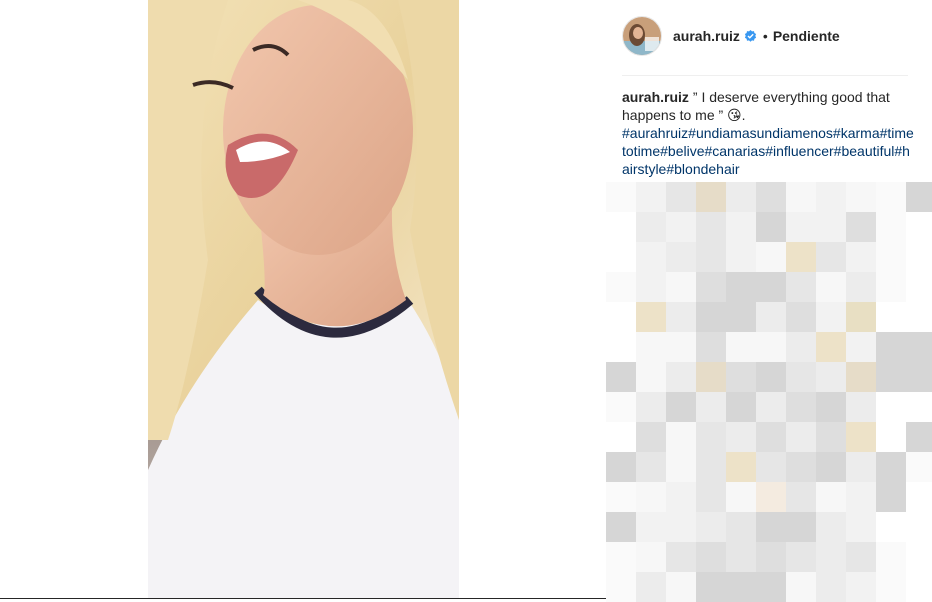 The image size is (932, 602). What do you see at coordinates (642, 36) in the screenshot?
I see `avatar` at bounding box center [642, 36].